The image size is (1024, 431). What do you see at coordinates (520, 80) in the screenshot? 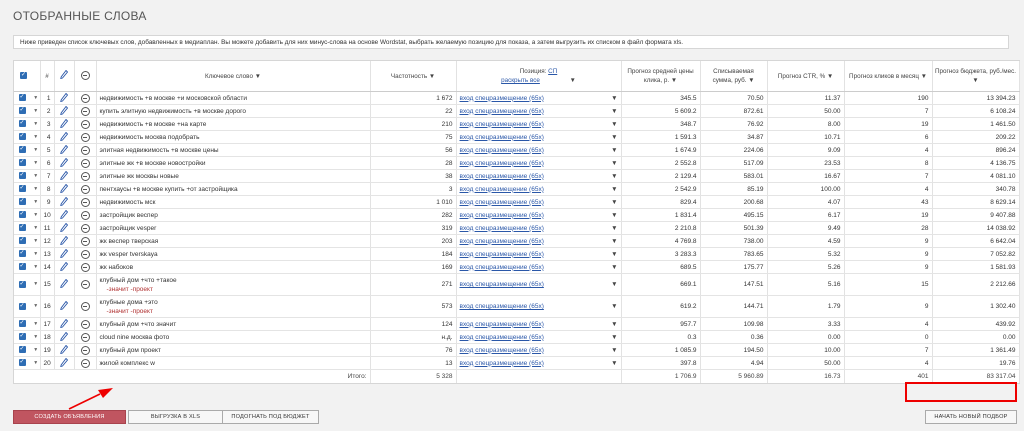
I see `expand-all-link: раскрыть все` at bounding box center [520, 80].